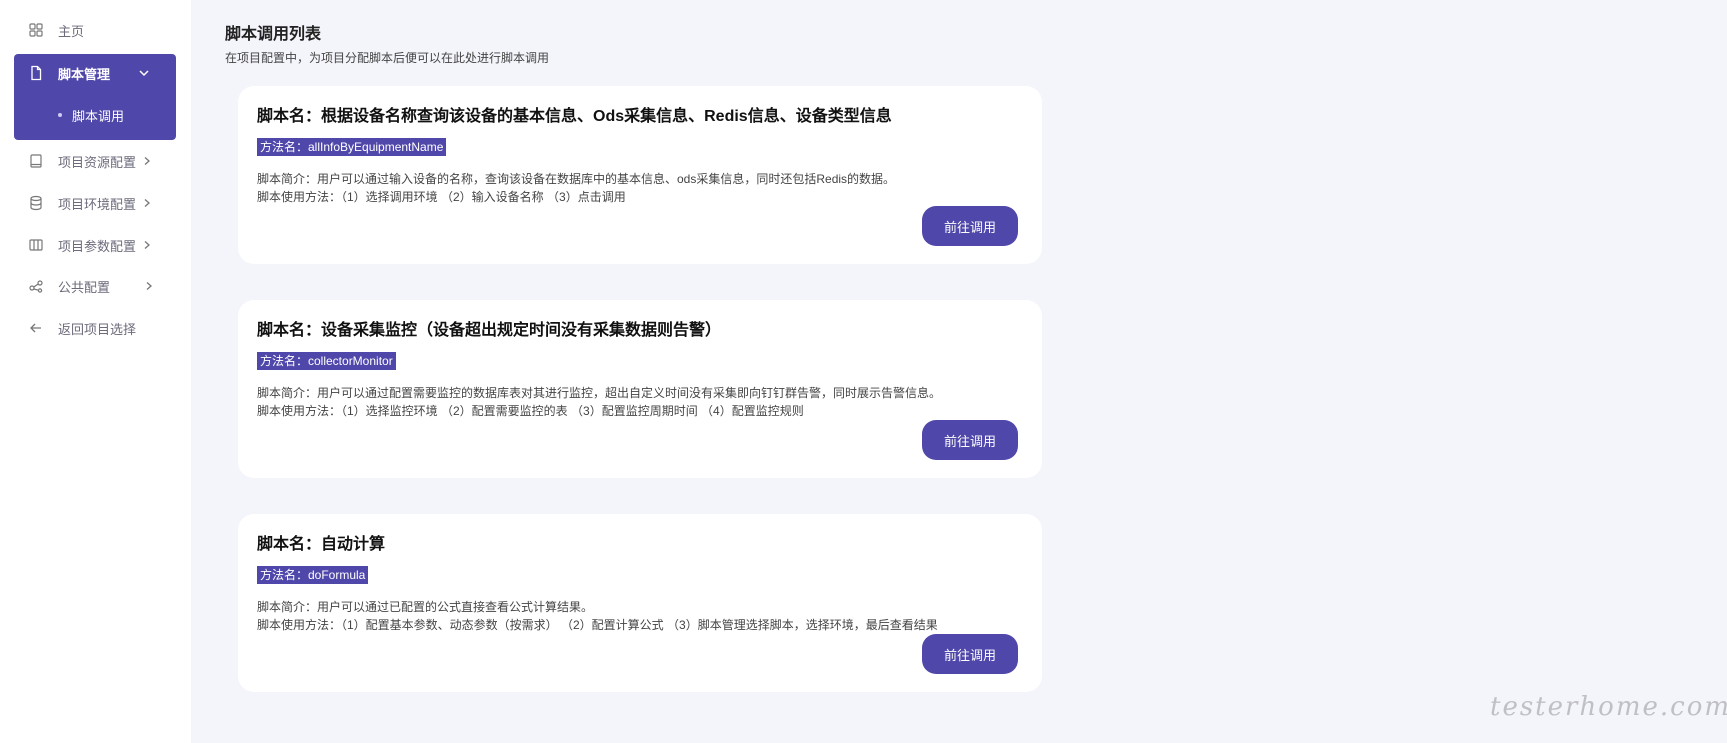 The height and width of the screenshot is (743, 1727). Describe the element at coordinates (36, 328) in the screenshot. I see `arrow-left-icon` at that location.